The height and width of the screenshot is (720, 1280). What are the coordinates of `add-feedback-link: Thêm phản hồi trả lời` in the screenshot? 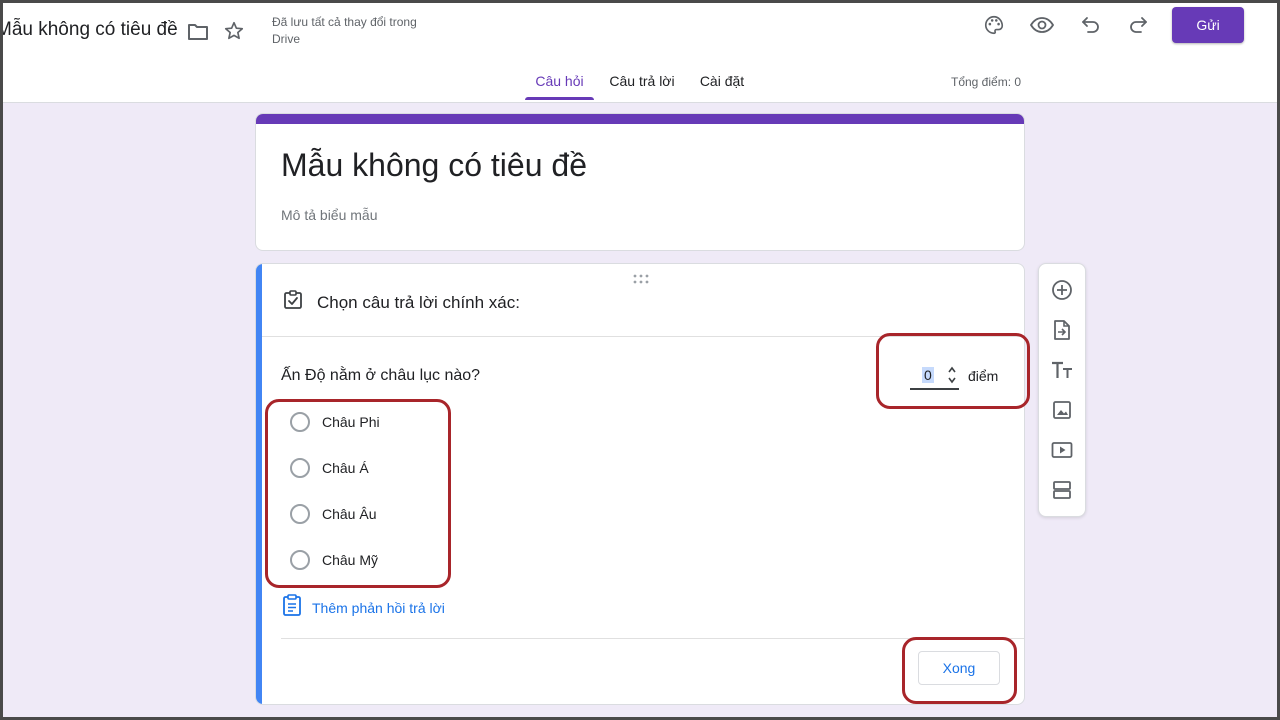 It's located at (363, 607).